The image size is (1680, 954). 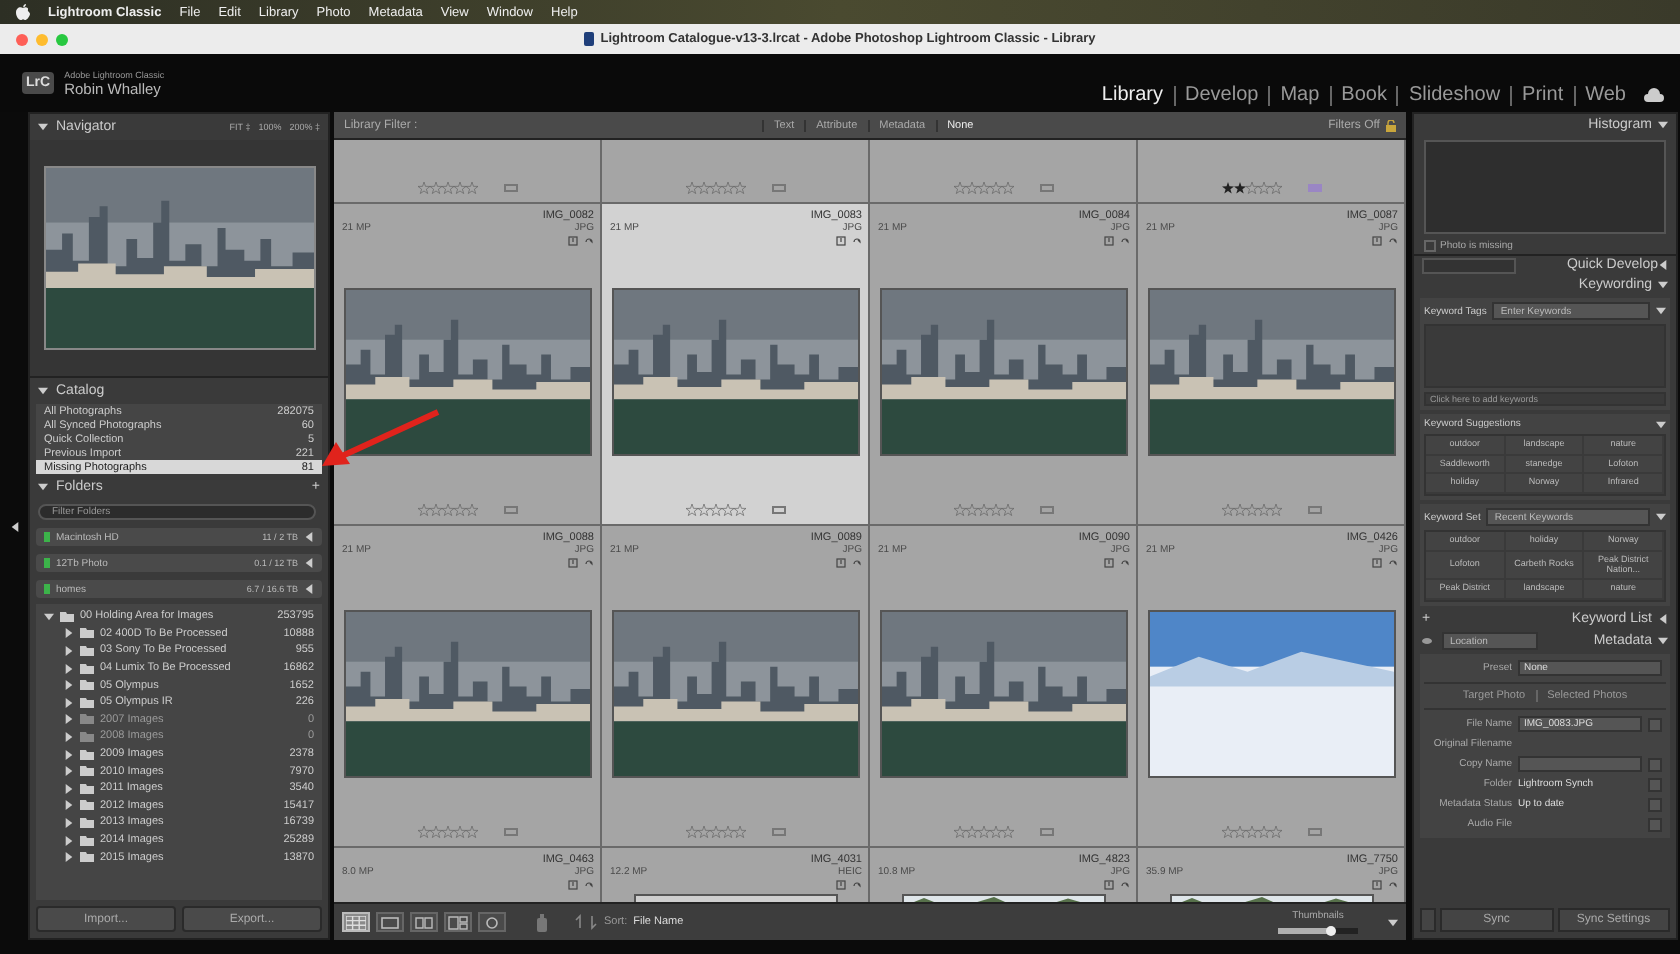 What do you see at coordinates (1542, 95) in the screenshot?
I see `module-tab: Print` at bounding box center [1542, 95].